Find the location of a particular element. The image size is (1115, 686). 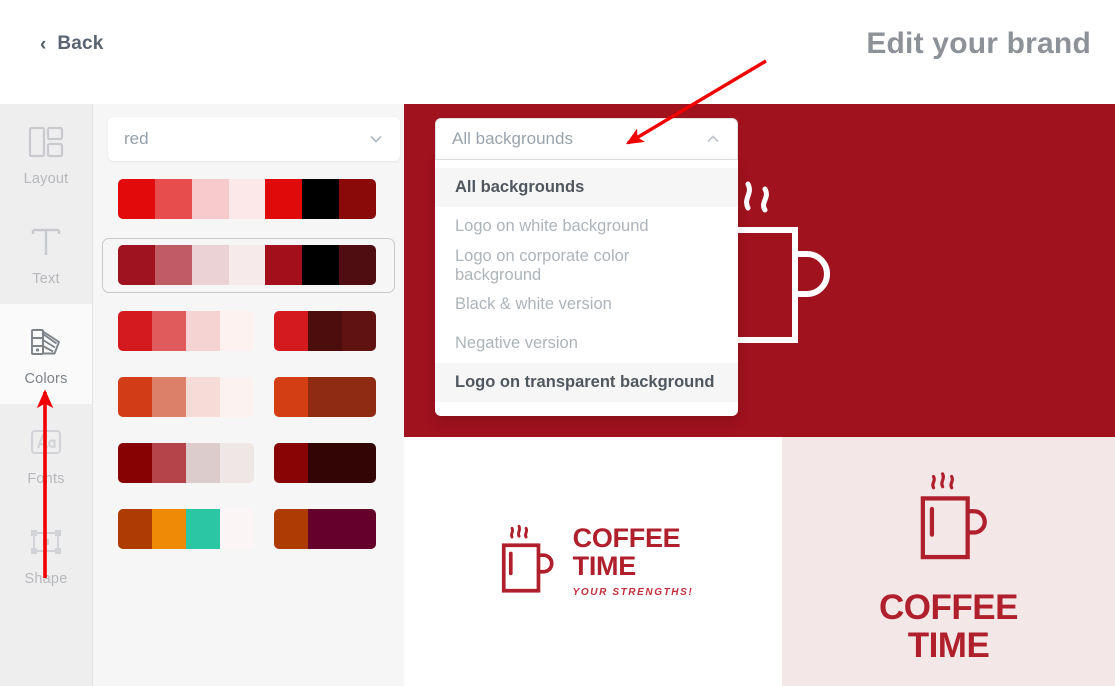

editor-sidebar: Layout Text Colors Fonts Shape is located at coordinates (46, 395).